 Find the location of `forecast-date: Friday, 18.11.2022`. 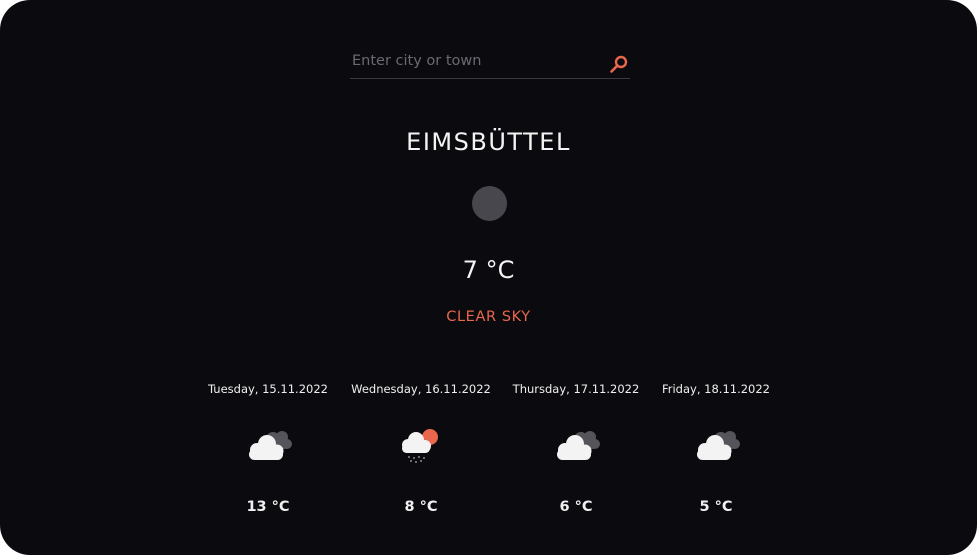

forecast-date: Friday, 18.11.2022 is located at coordinates (715, 389).